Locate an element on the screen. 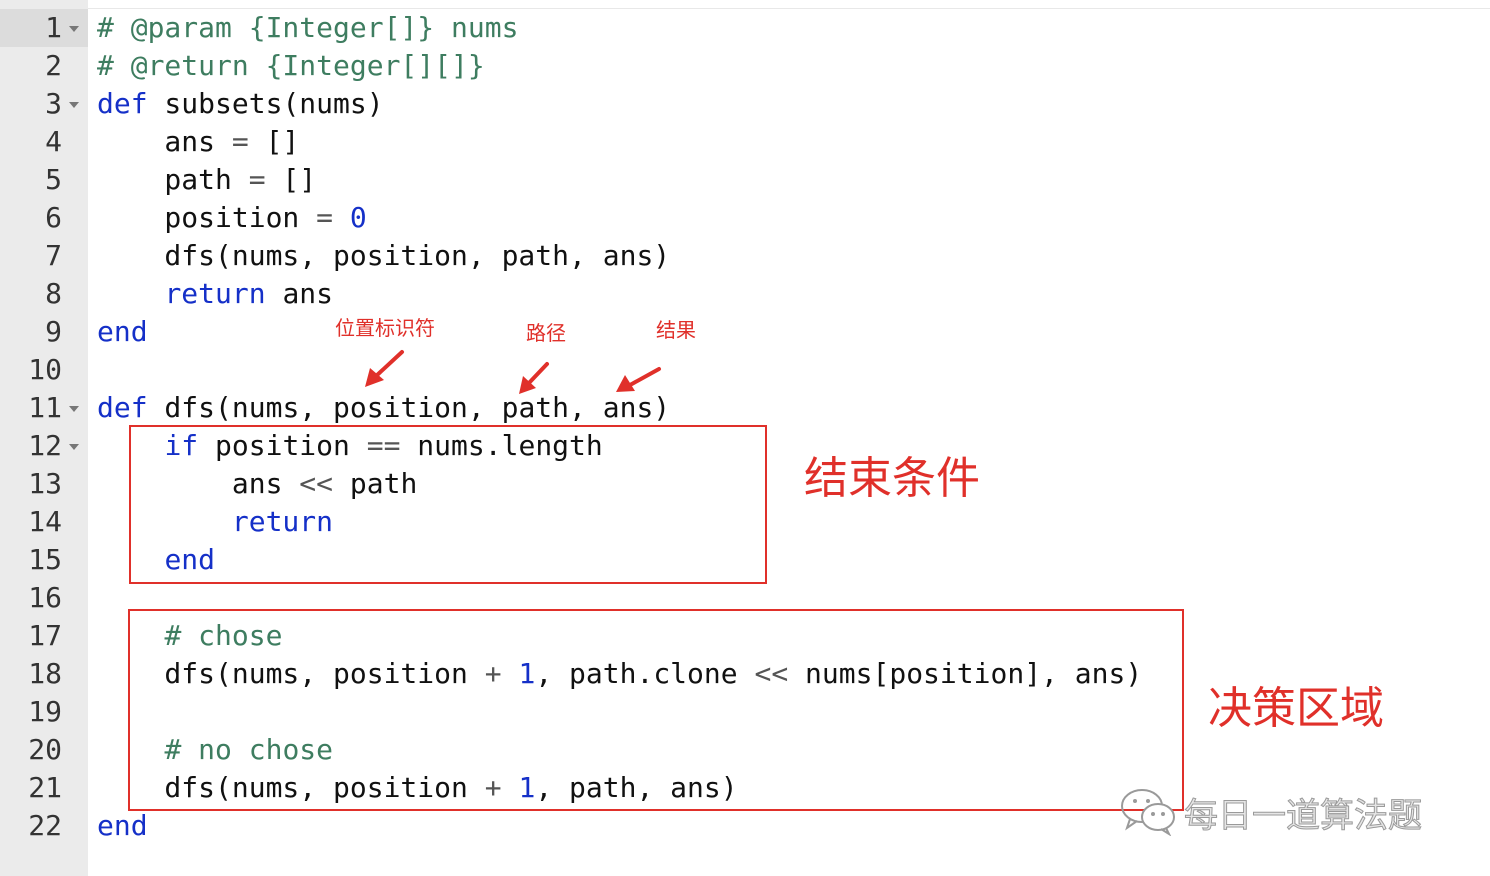 This screenshot has width=1490, height=876. code-token: # @return {Integer[][]} is located at coordinates (291, 65).